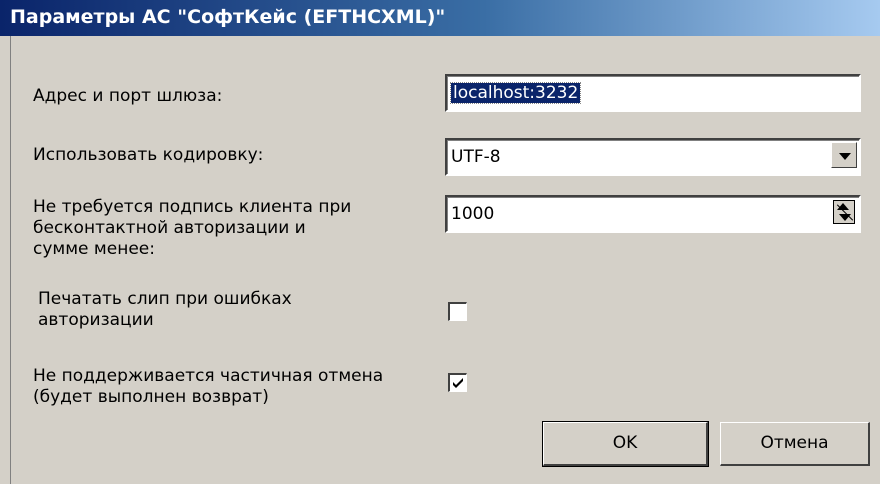 This screenshot has width=880, height=484. Describe the element at coordinates (473, 214) in the screenshot. I see `limit-value: 1000` at that location.